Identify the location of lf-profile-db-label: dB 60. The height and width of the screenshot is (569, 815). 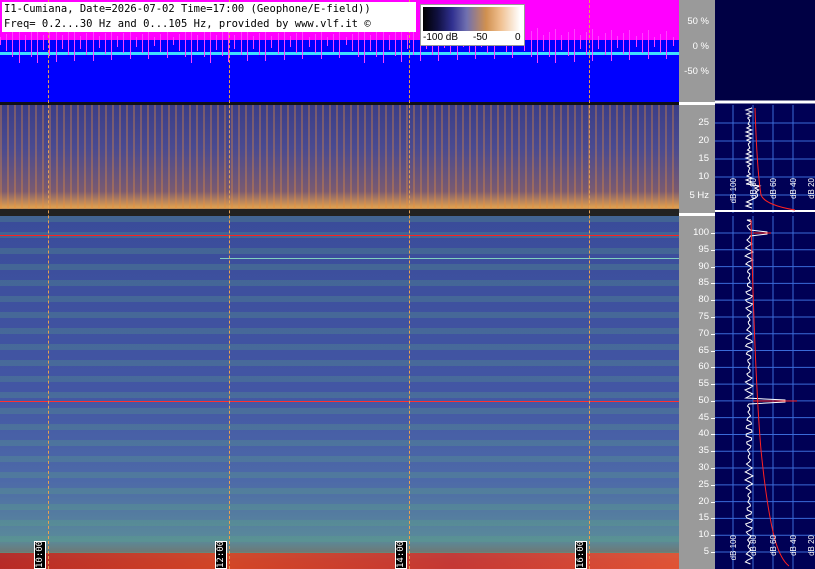
(773, 188).